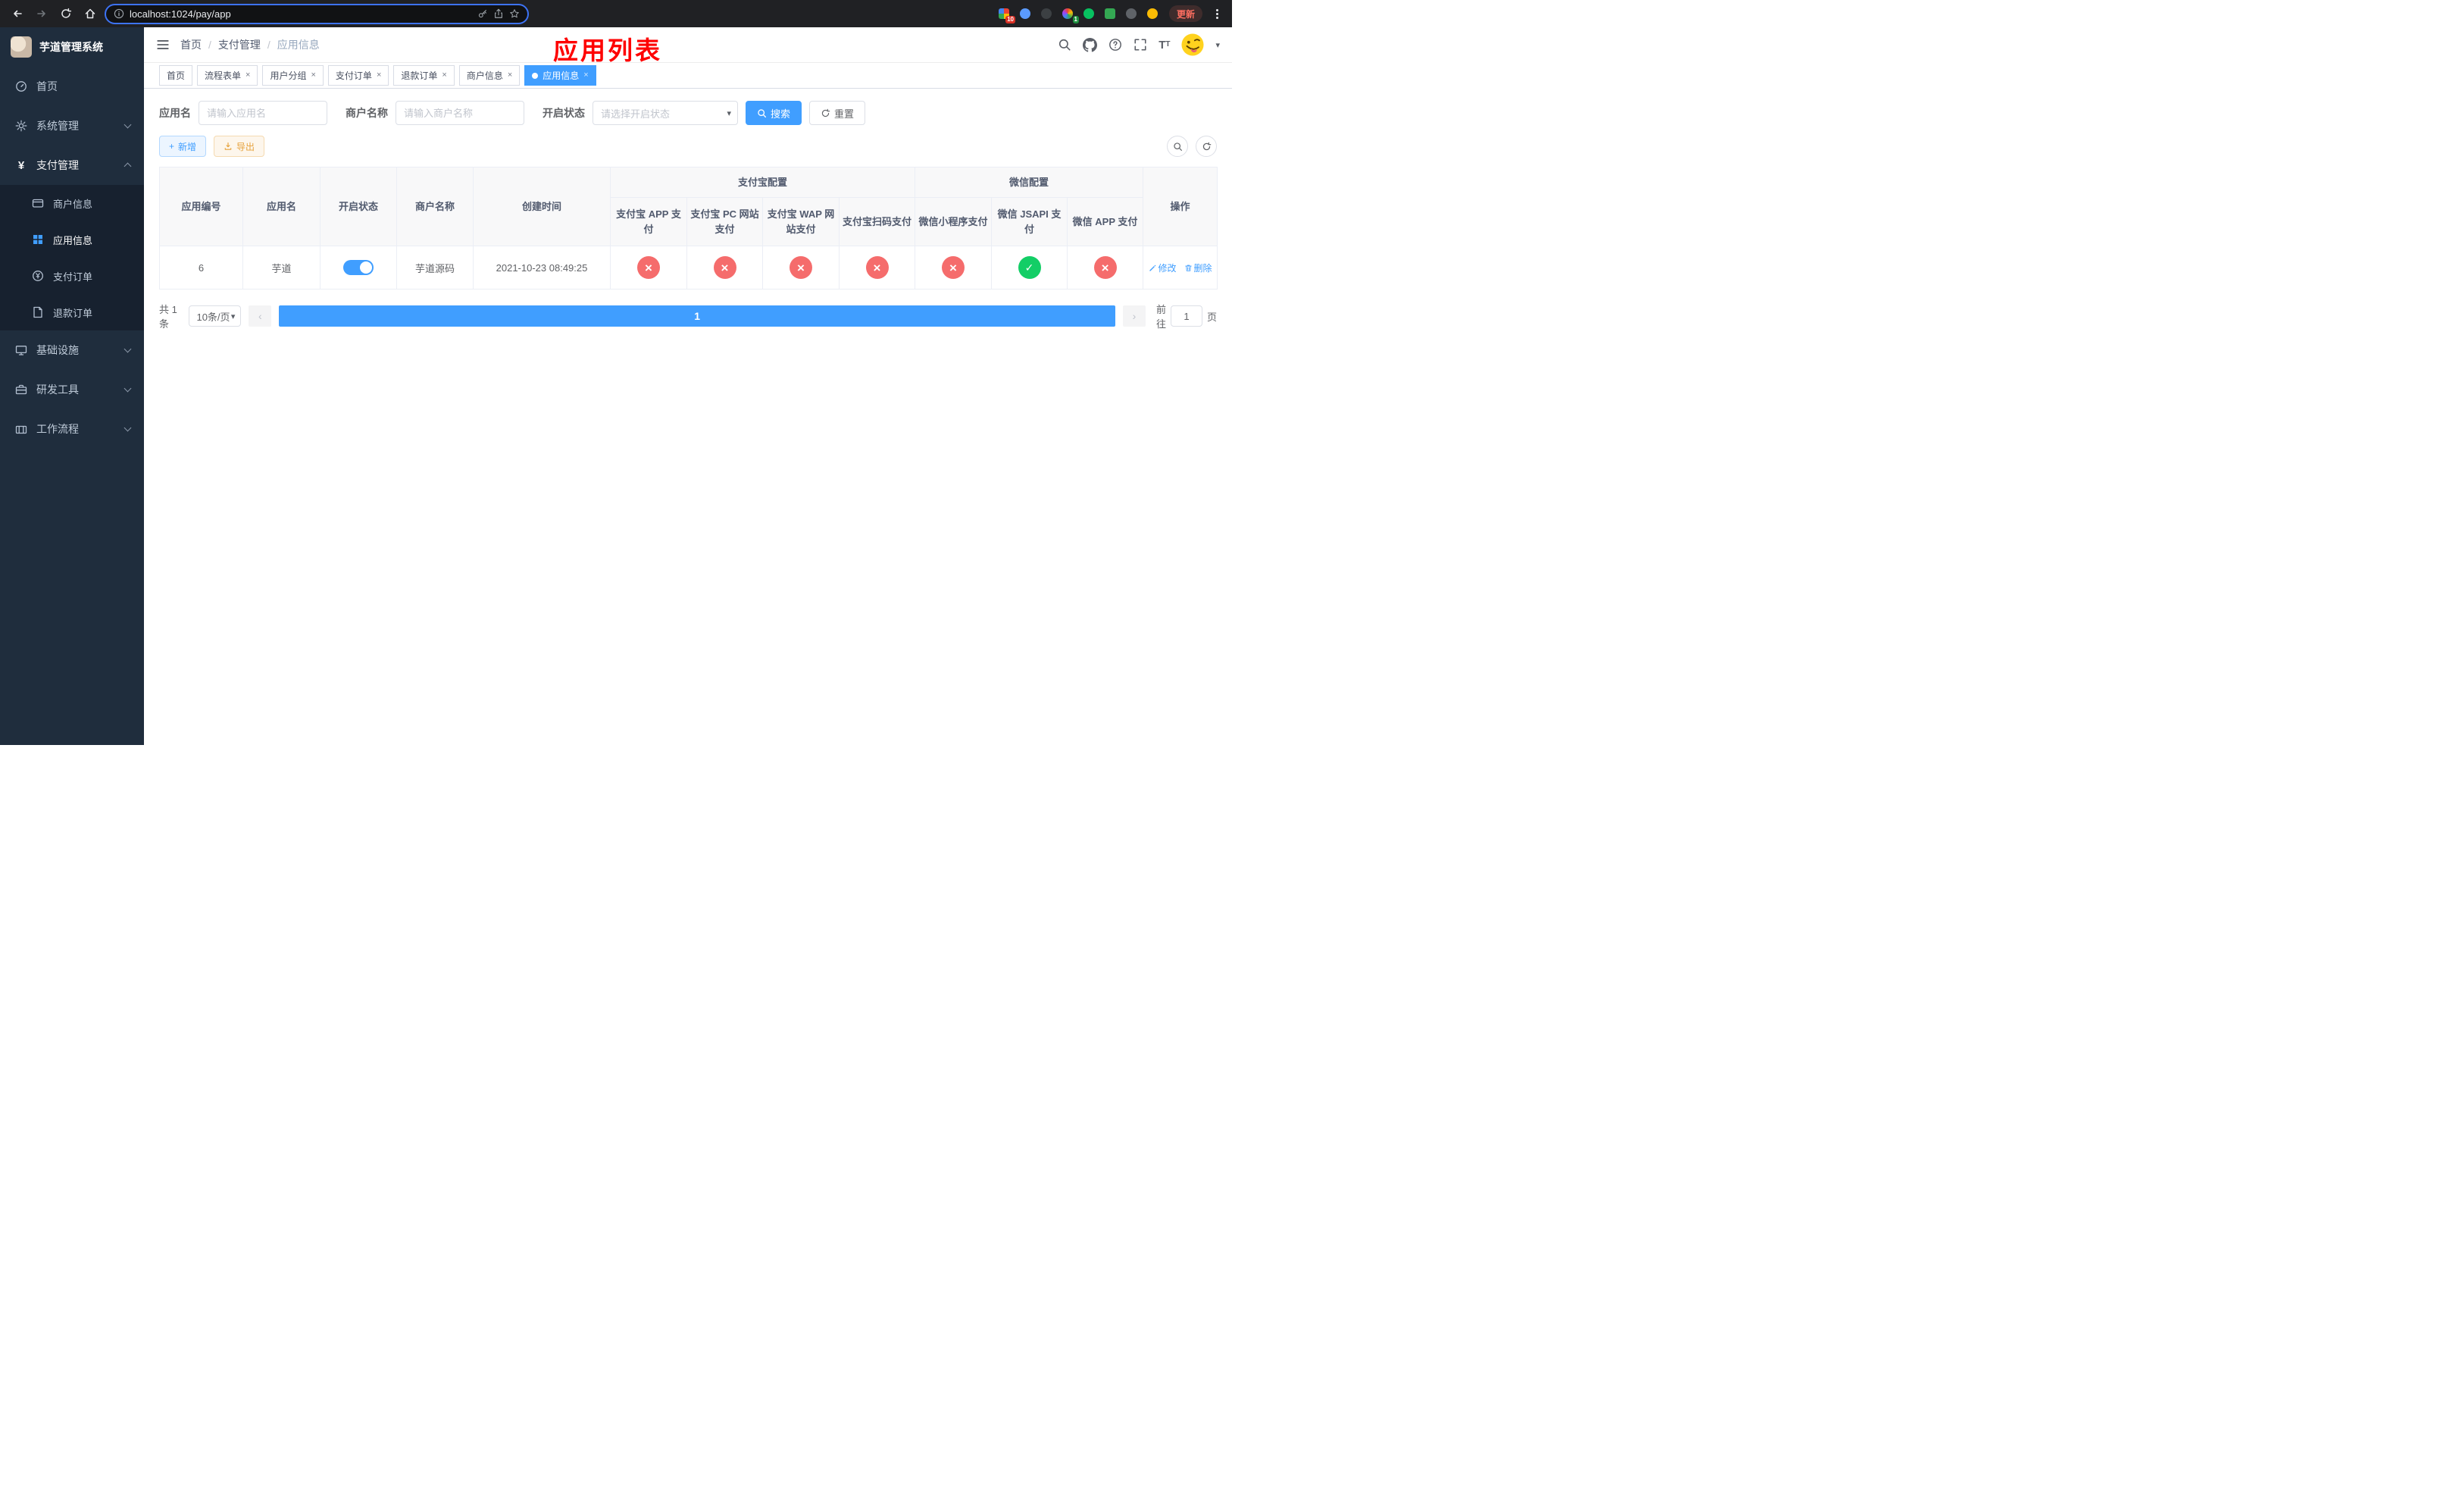 The image size is (2464, 1490). I want to click on prev-page-button: ‹, so click(260, 316).